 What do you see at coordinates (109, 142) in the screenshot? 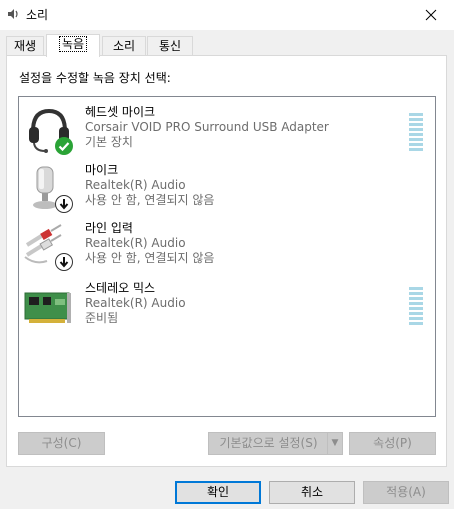
I see `device-status: 기본 장치` at bounding box center [109, 142].